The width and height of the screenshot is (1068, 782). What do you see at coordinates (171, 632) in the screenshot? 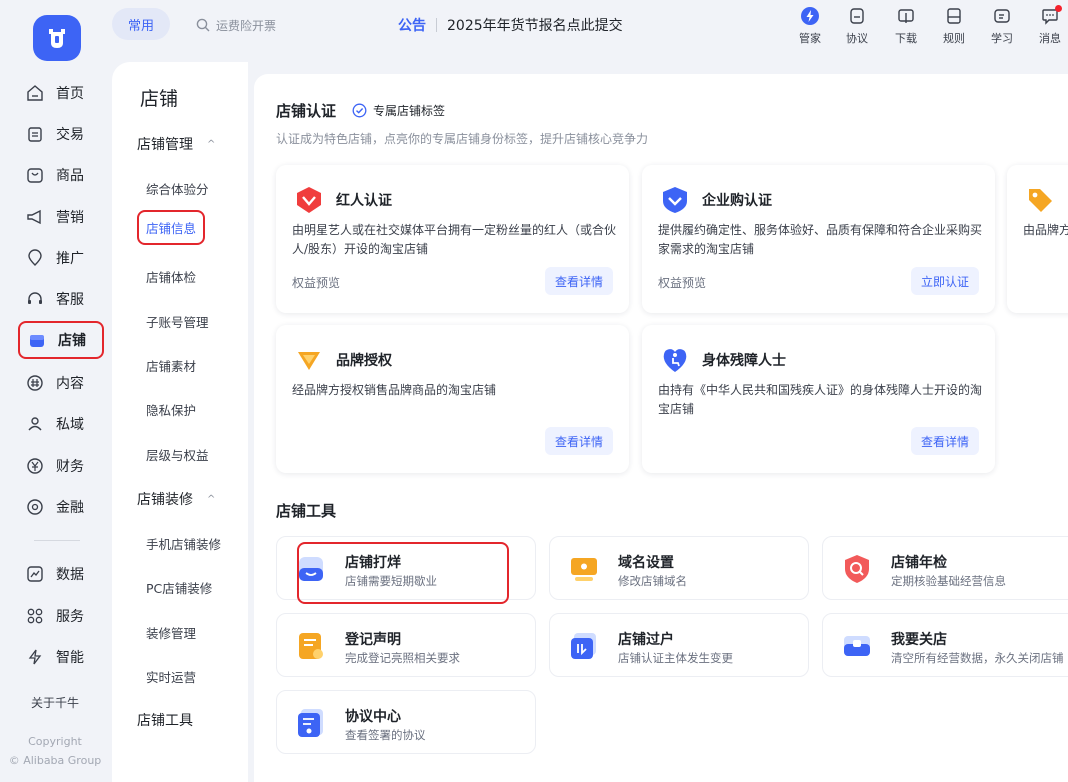
I see `menu-item-decoration-manage: 装修管理` at bounding box center [171, 632].